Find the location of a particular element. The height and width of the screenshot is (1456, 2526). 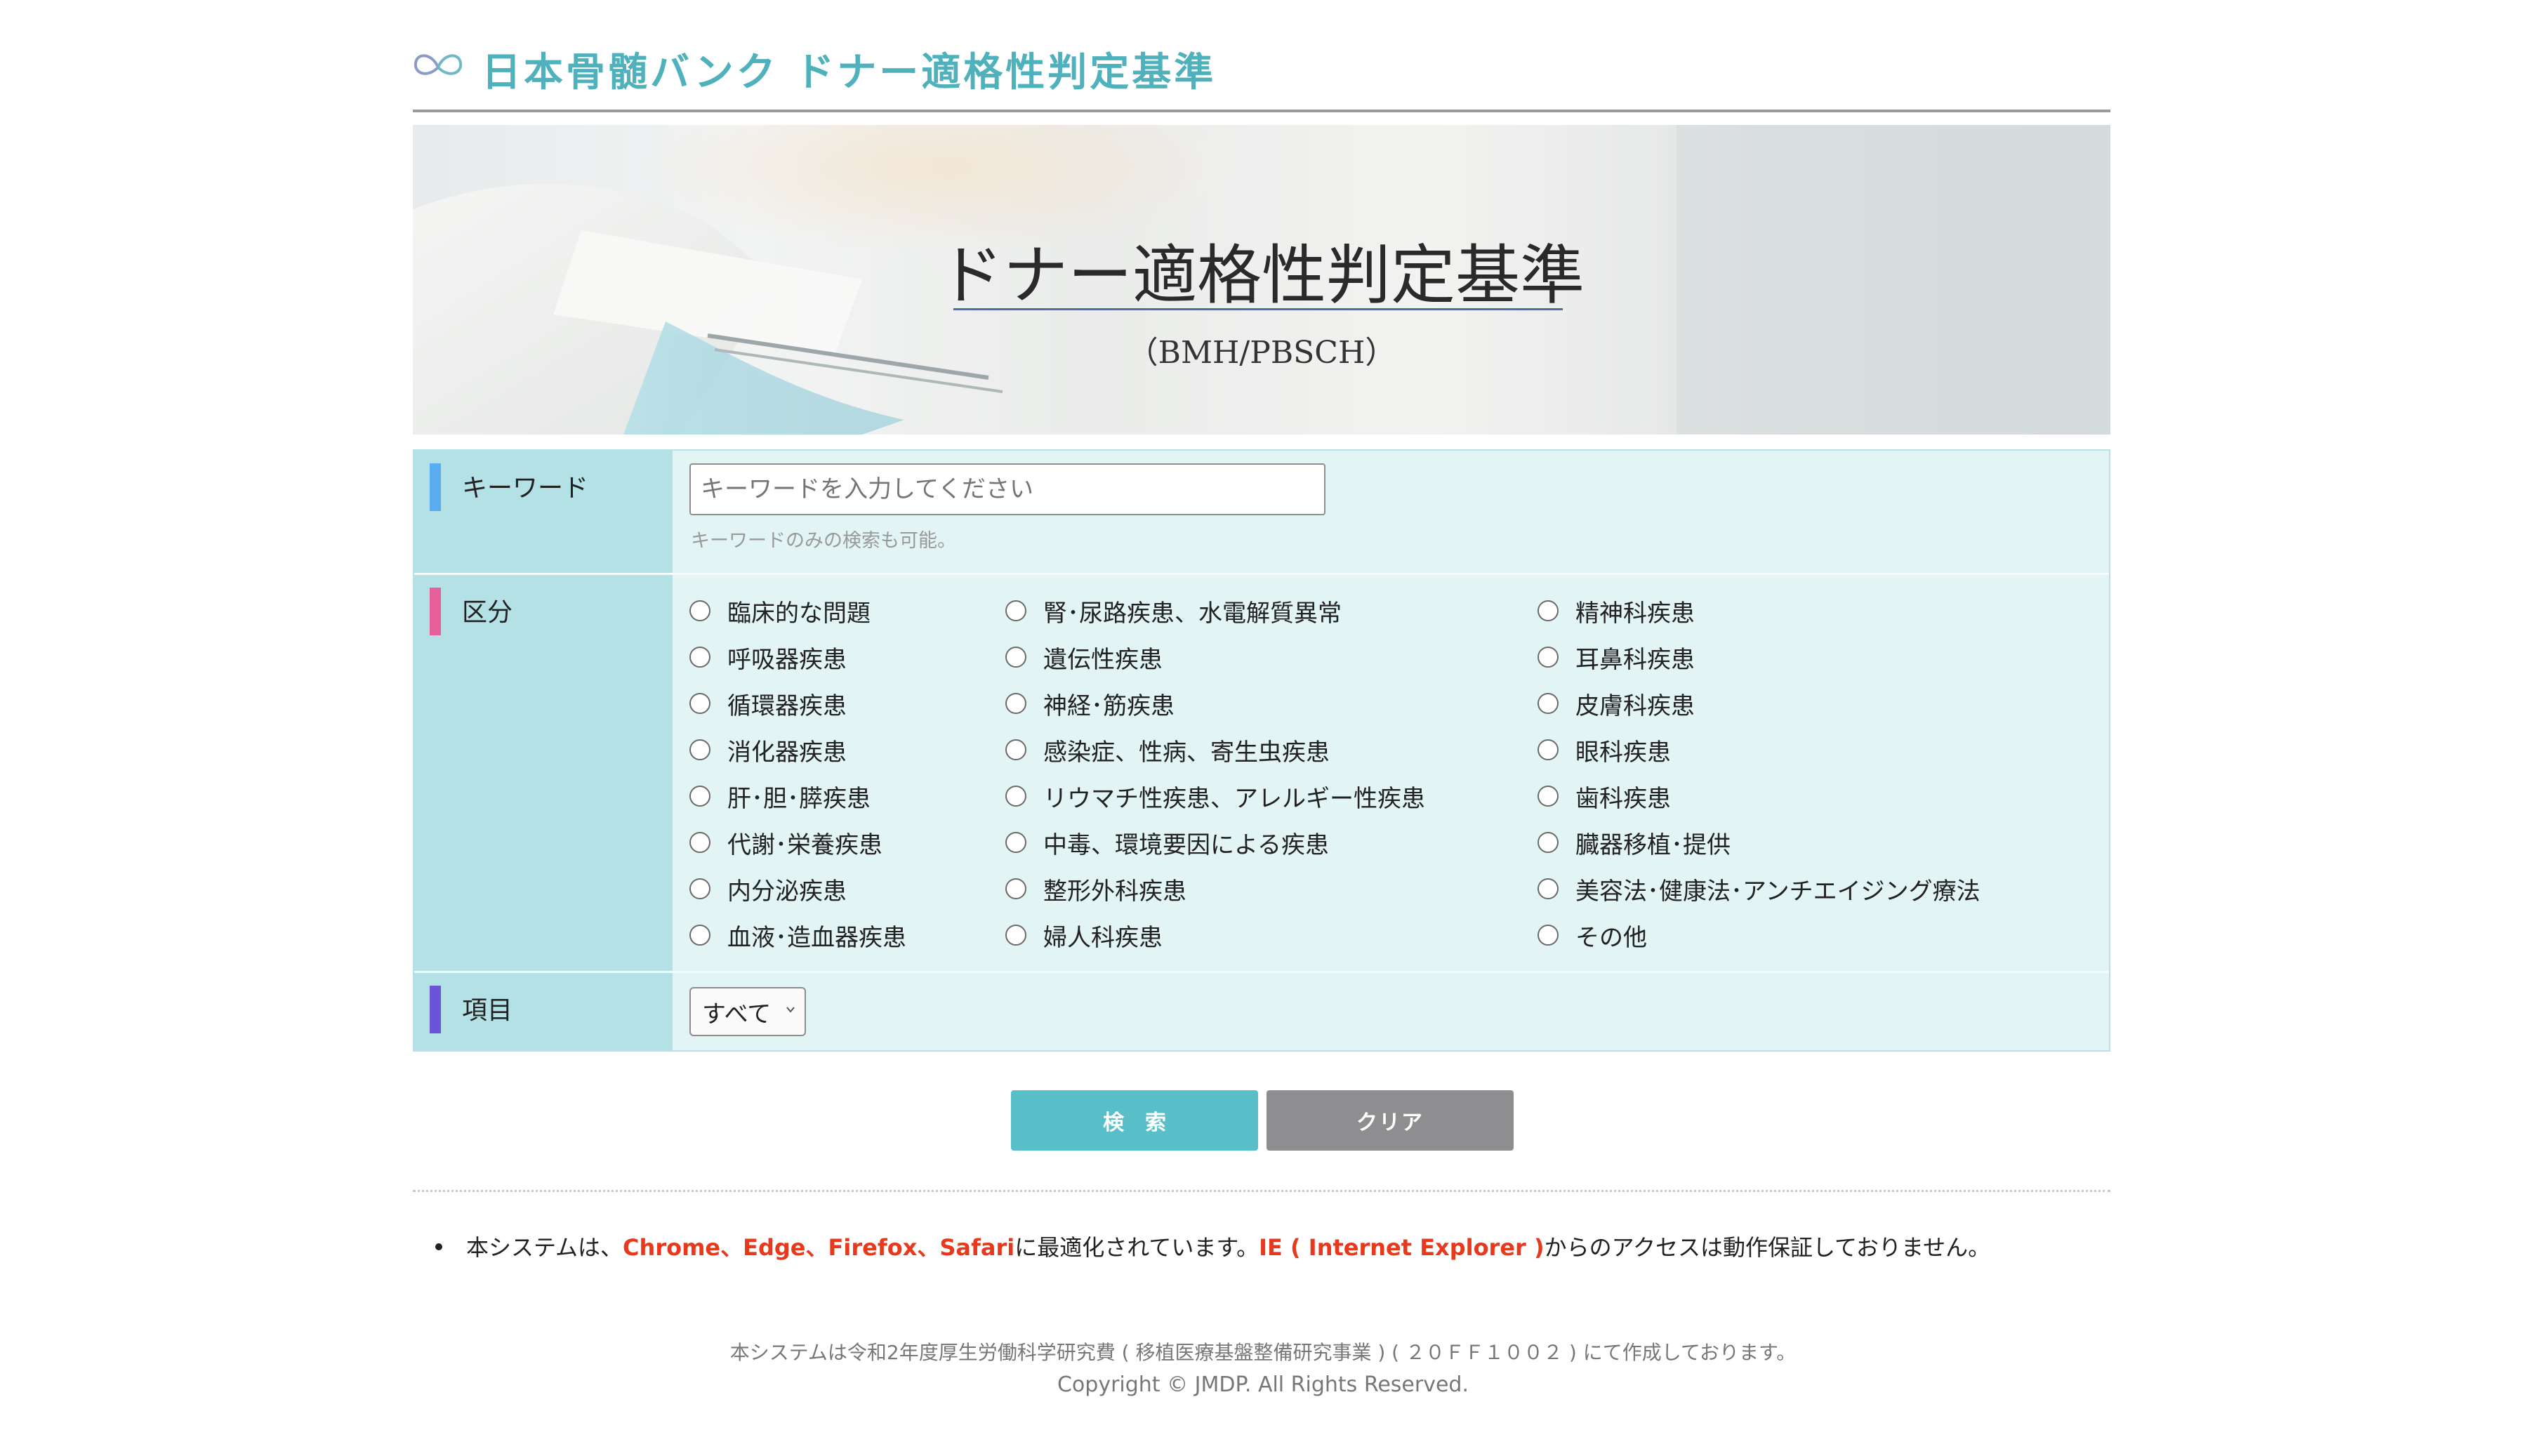

category-option: 耳鼻科疾患 is located at coordinates (1616, 657).